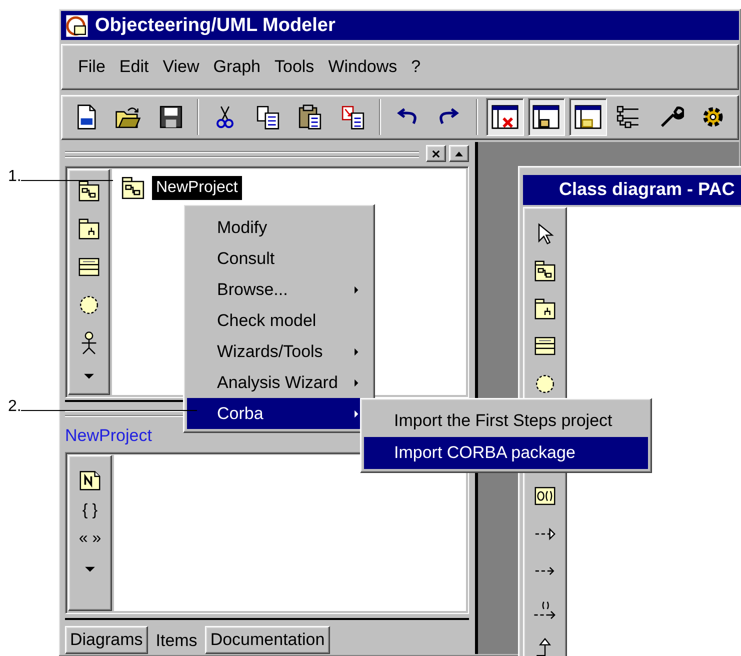 The width and height of the screenshot is (741, 656). Describe the element at coordinates (279, 320) in the screenshot. I see `menu-item: Check model` at that location.